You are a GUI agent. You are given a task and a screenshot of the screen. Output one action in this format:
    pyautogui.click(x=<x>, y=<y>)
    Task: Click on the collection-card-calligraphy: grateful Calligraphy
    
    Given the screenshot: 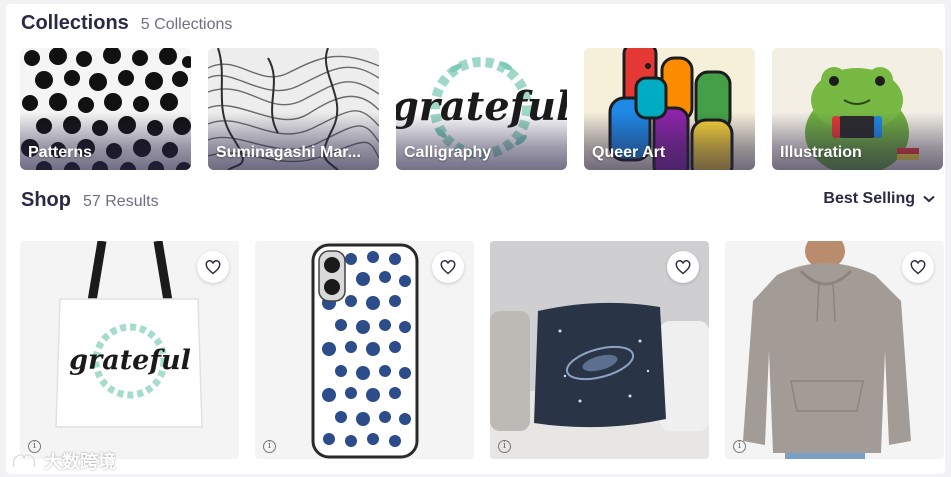 What is the action you would take?
    pyautogui.click(x=481, y=109)
    